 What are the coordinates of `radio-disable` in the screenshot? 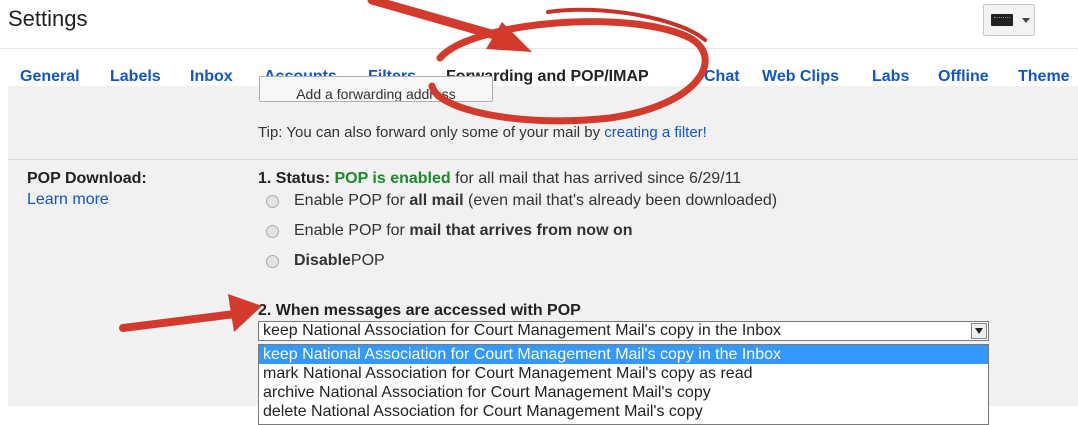 It's located at (272, 261).